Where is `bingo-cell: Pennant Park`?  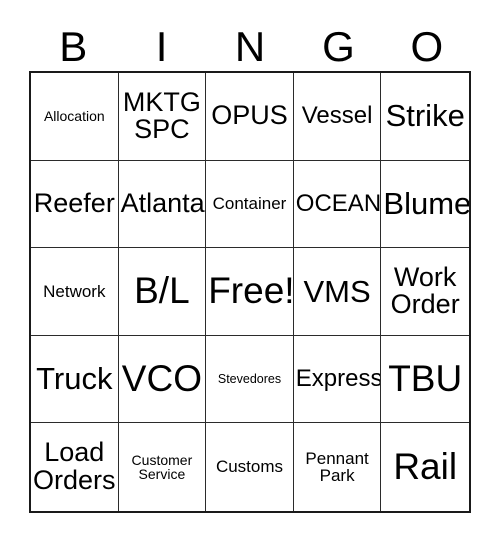 bingo-cell: Pennant Park is located at coordinates (337, 467).